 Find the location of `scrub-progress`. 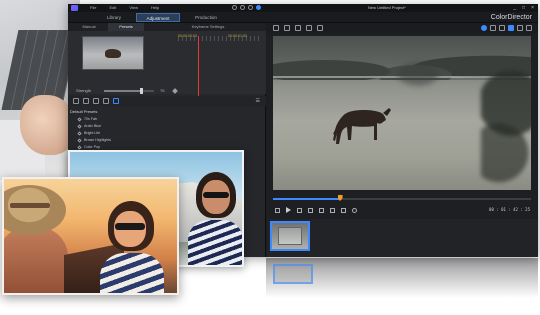

scrub-progress is located at coordinates (307, 199).